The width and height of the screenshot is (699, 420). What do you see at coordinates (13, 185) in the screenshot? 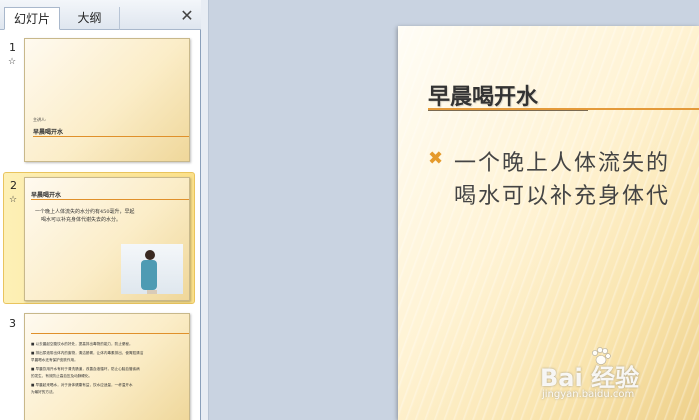
I see `slide-number: 2` at bounding box center [13, 185].